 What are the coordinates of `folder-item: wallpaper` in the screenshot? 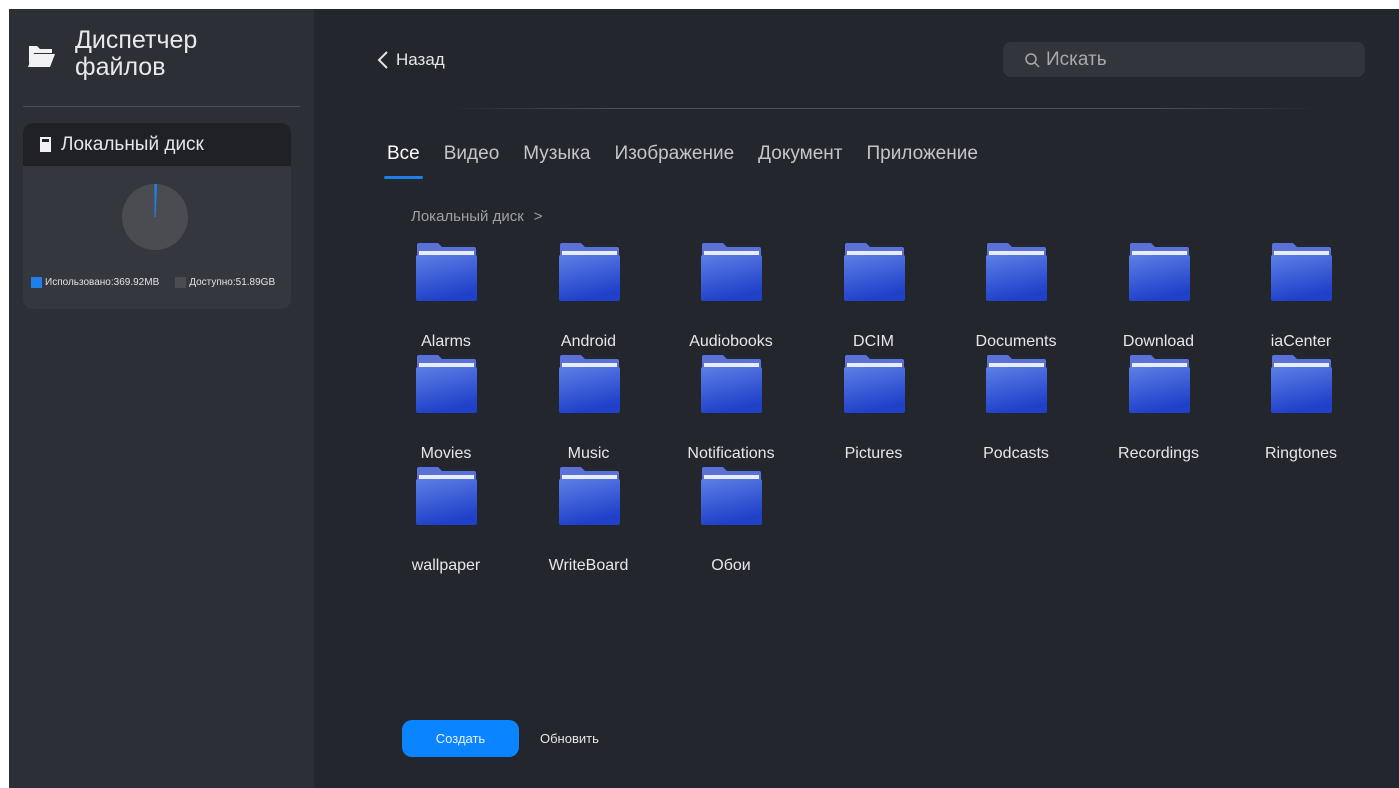 It's located at (446, 523).